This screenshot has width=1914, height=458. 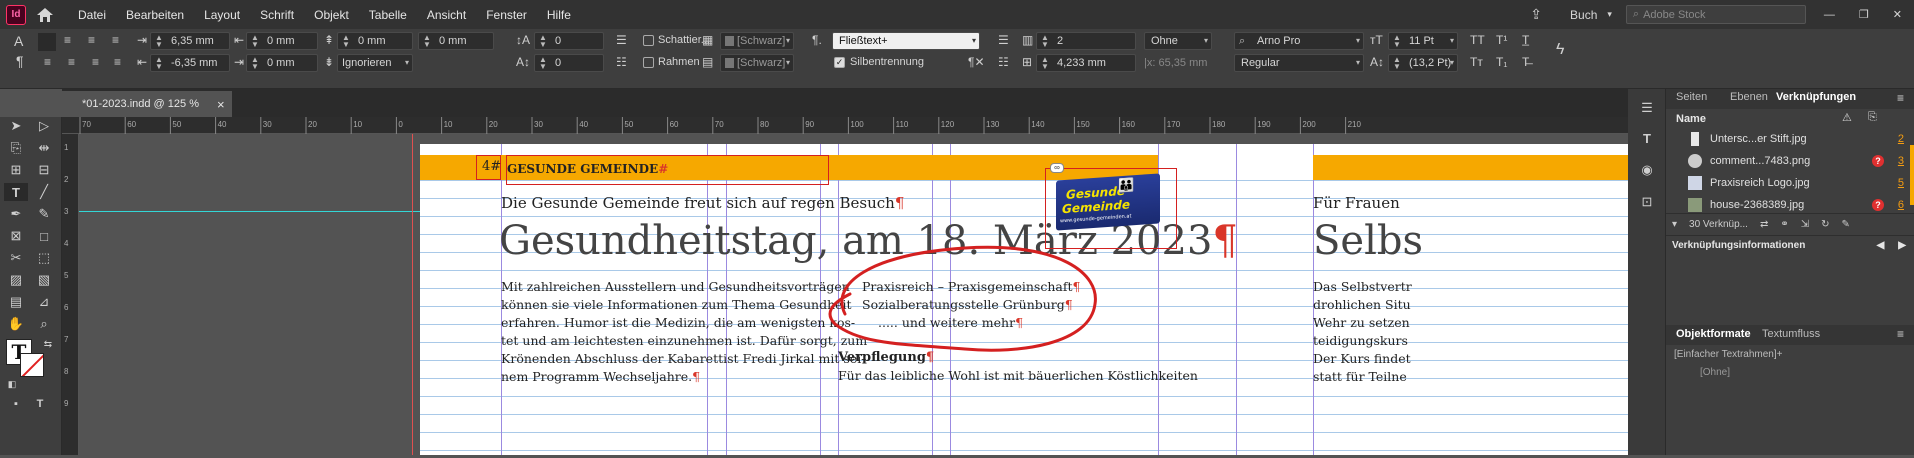 I want to click on first-line-indent-field: ▲ ▼ -6,35 mm, so click(x=190, y=63).